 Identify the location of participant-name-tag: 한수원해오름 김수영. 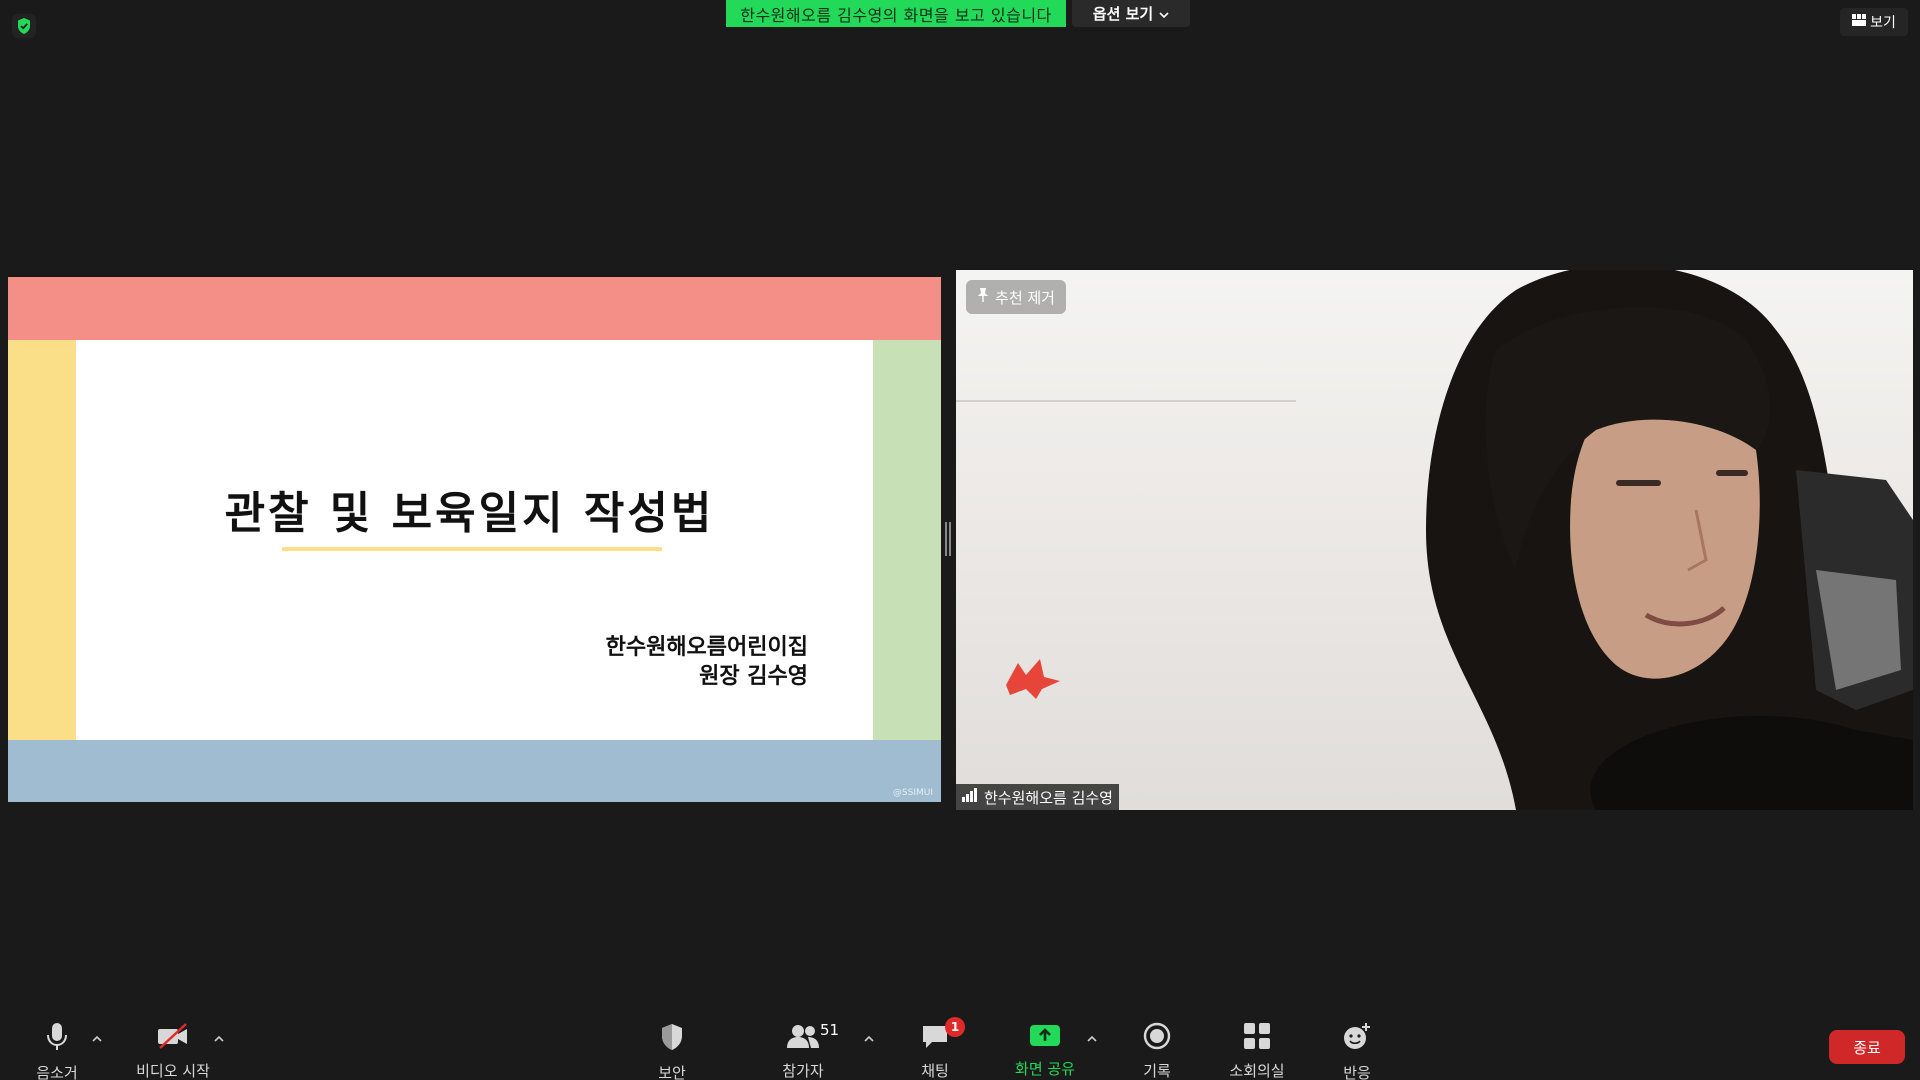
(1037, 797).